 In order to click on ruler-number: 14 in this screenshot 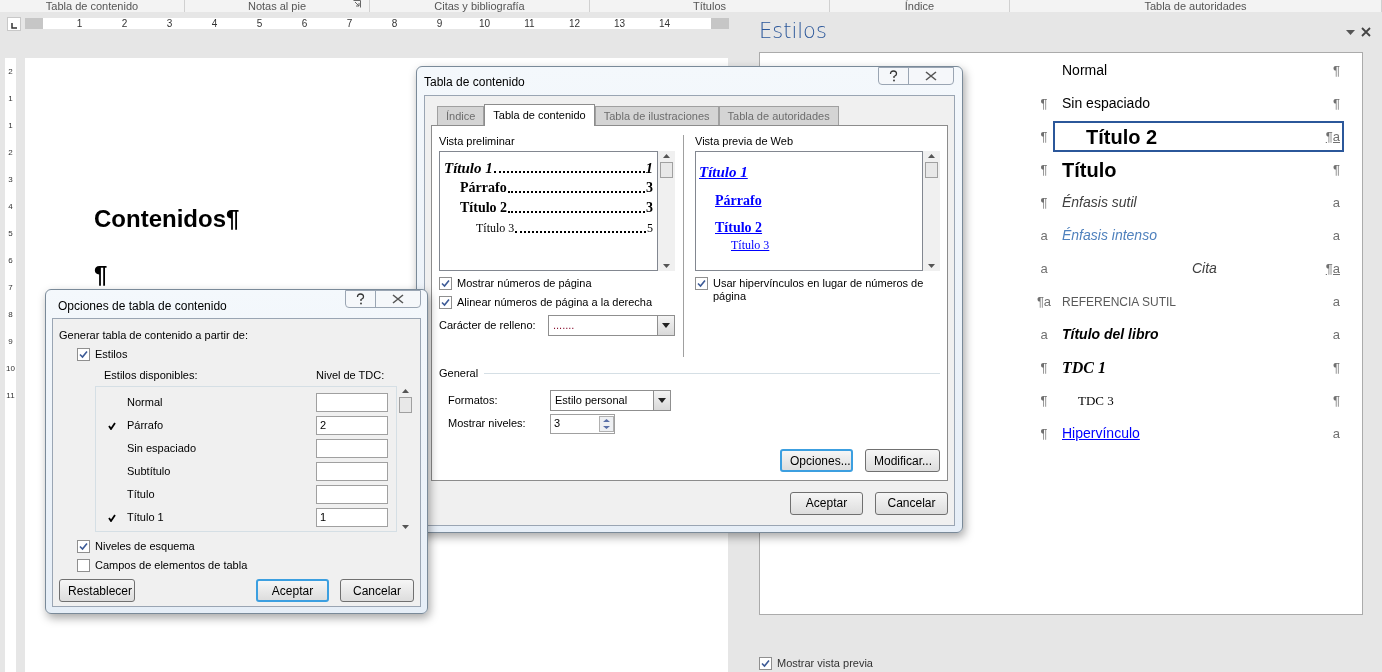, I will do `click(664, 23)`.